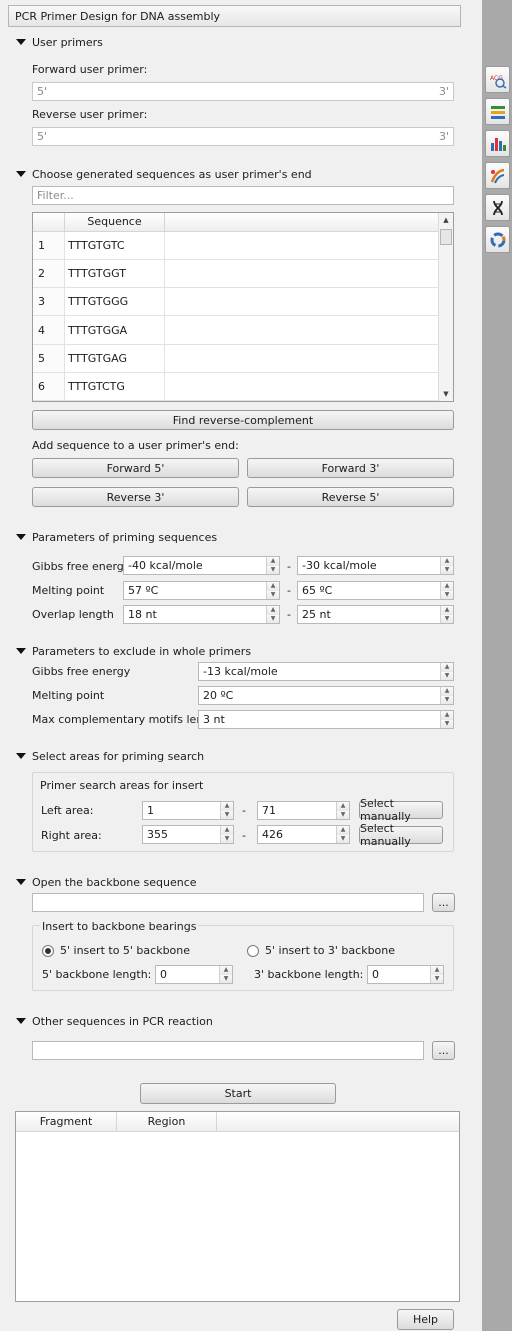 The image size is (512, 1331). What do you see at coordinates (235, 330) in the screenshot?
I see `table-row: 4 TTTGTGGA` at bounding box center [235, 330].